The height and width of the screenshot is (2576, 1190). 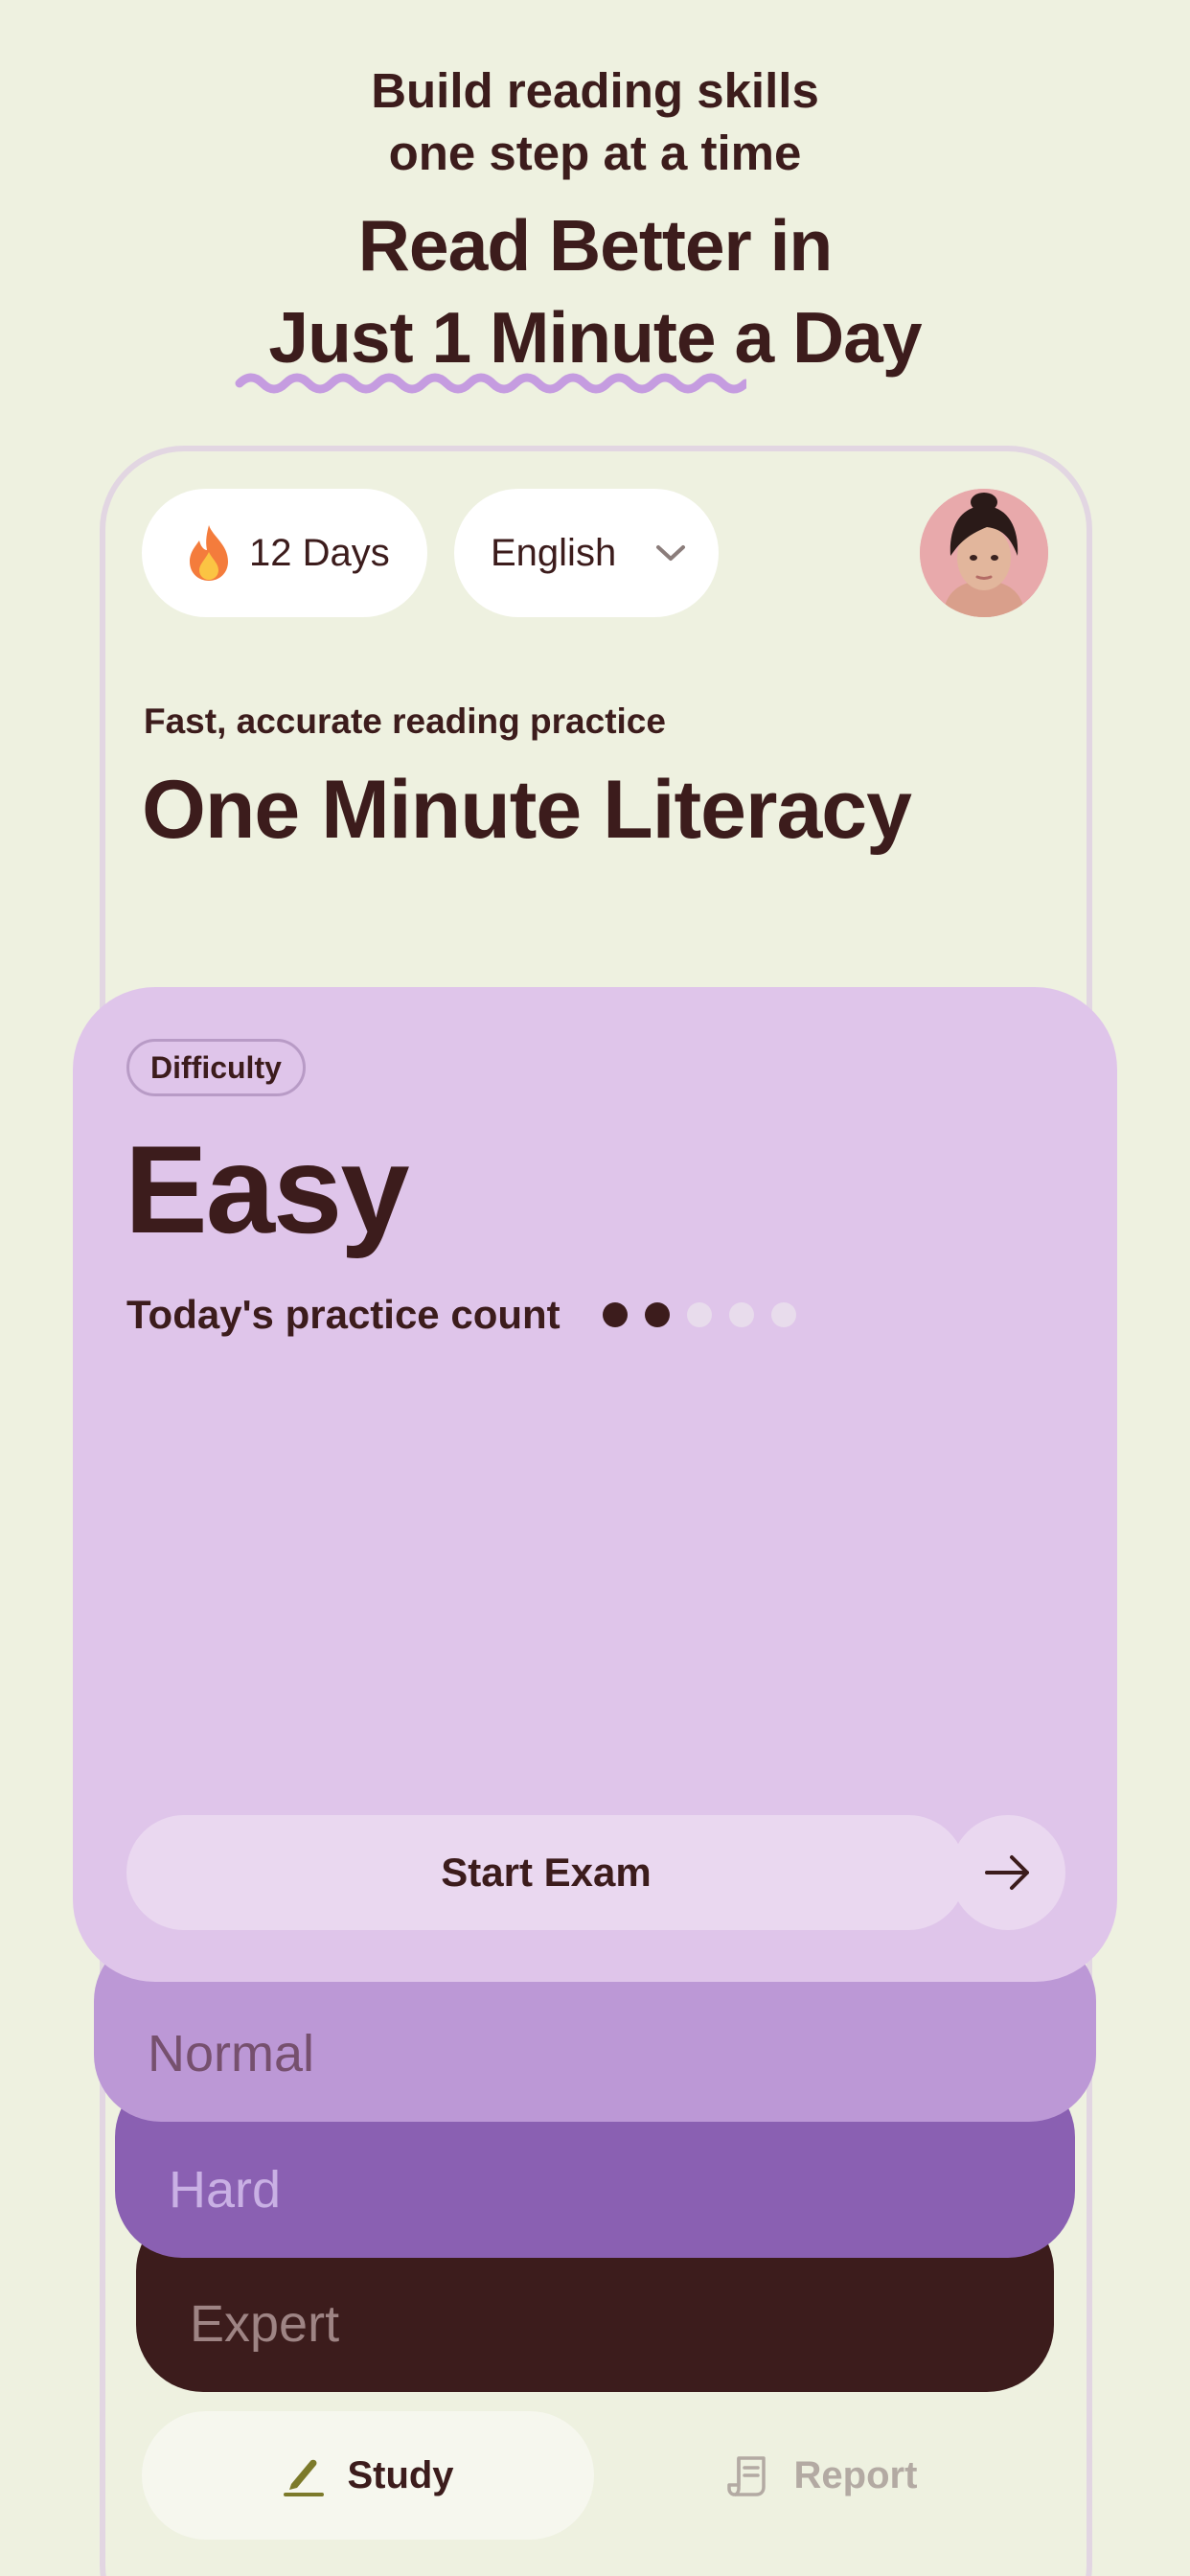 I want to click on tab-report: Report, so click(x=822, y=2475).